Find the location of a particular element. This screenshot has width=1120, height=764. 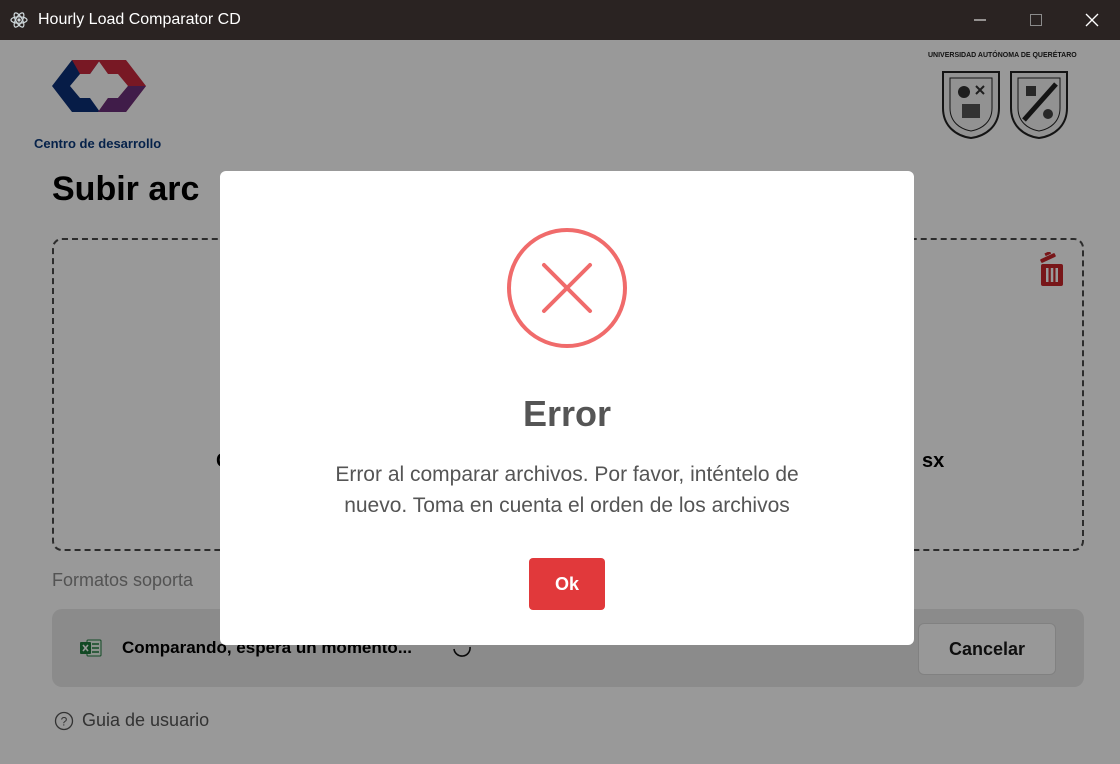

atom-icon is located at coordinates (19, 20).